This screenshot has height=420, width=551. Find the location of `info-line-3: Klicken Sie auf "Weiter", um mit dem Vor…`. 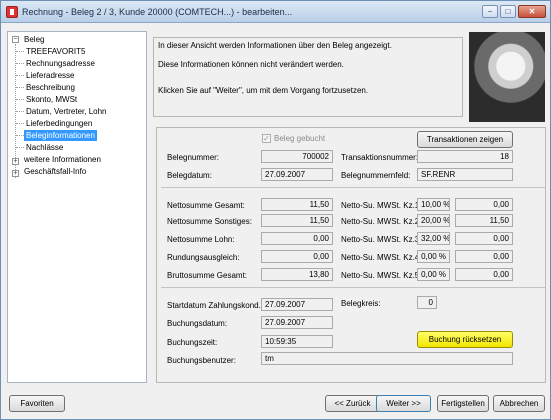

info-line-3: Klicken Sie auf "Weiter", um mit dem Vor… is located at coordinates (263, 90).